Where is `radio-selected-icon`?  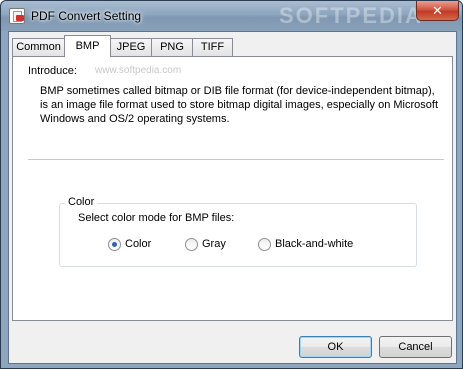 radio-selected-icon is located at coordinates (114, 244).